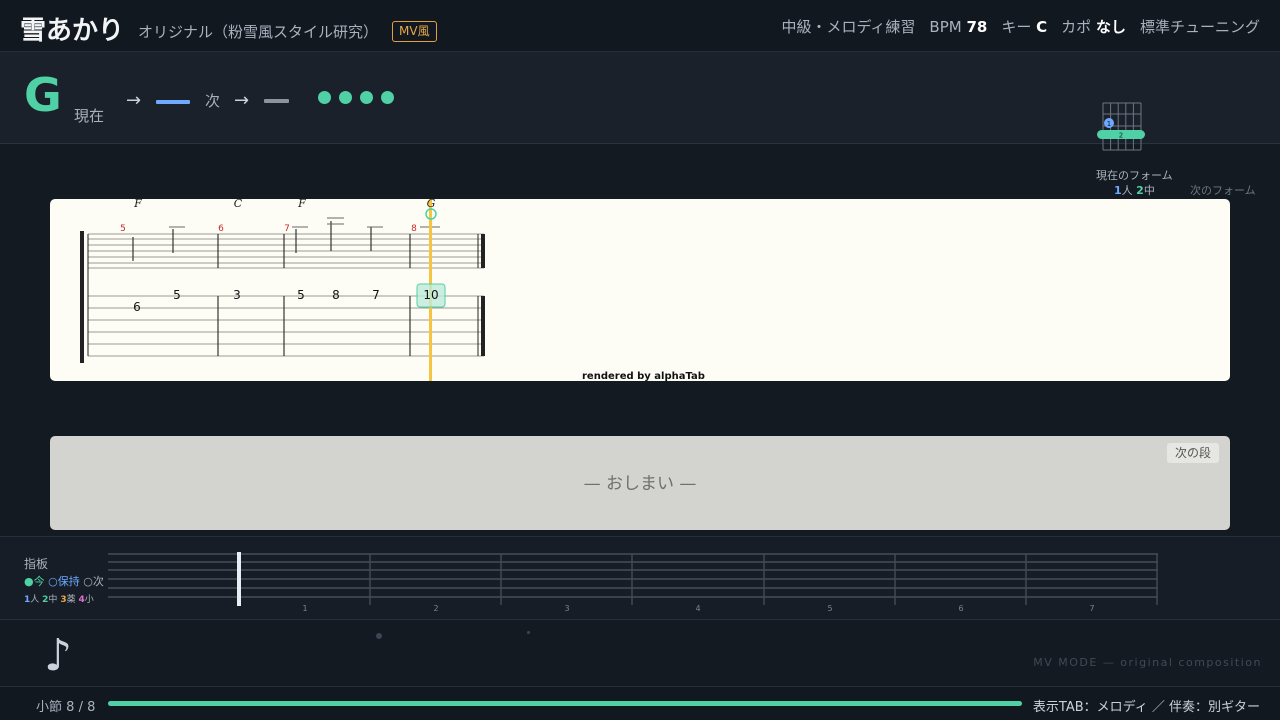 This screenshot has height=720, width=1280. What do you see at coordinates (336, 295) in the screenshot?
I see `tab-fret-number: 8` at bounding box center [336, 295].